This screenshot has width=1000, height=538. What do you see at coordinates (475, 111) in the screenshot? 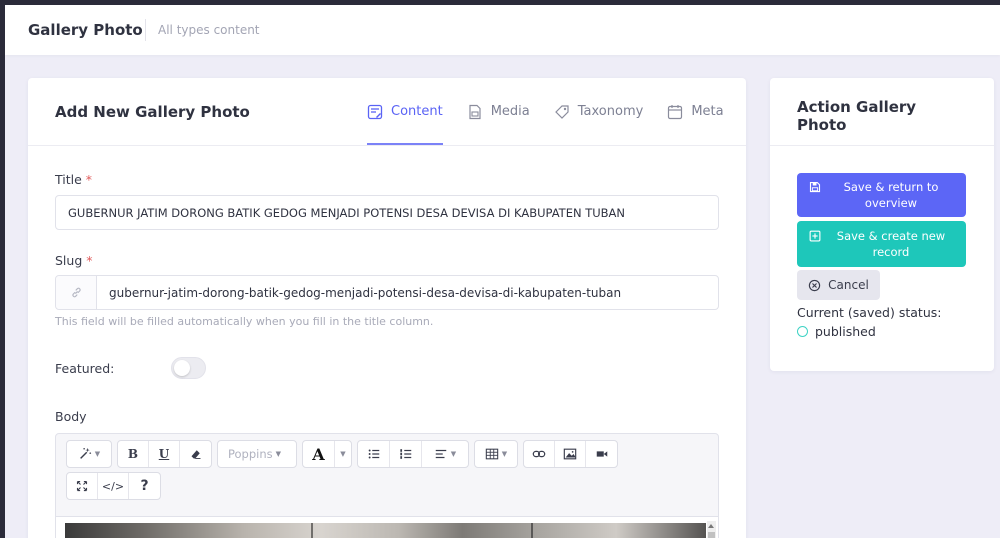
I see `media-icon` at bounding box center [475, 111].